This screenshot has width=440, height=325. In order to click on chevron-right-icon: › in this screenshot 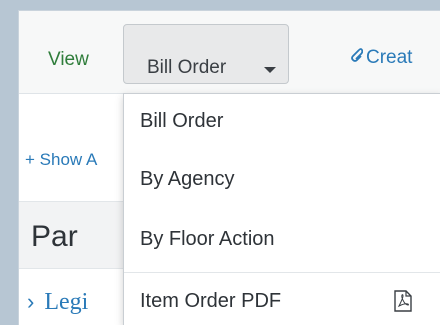, I will do `click(31, 301)`.